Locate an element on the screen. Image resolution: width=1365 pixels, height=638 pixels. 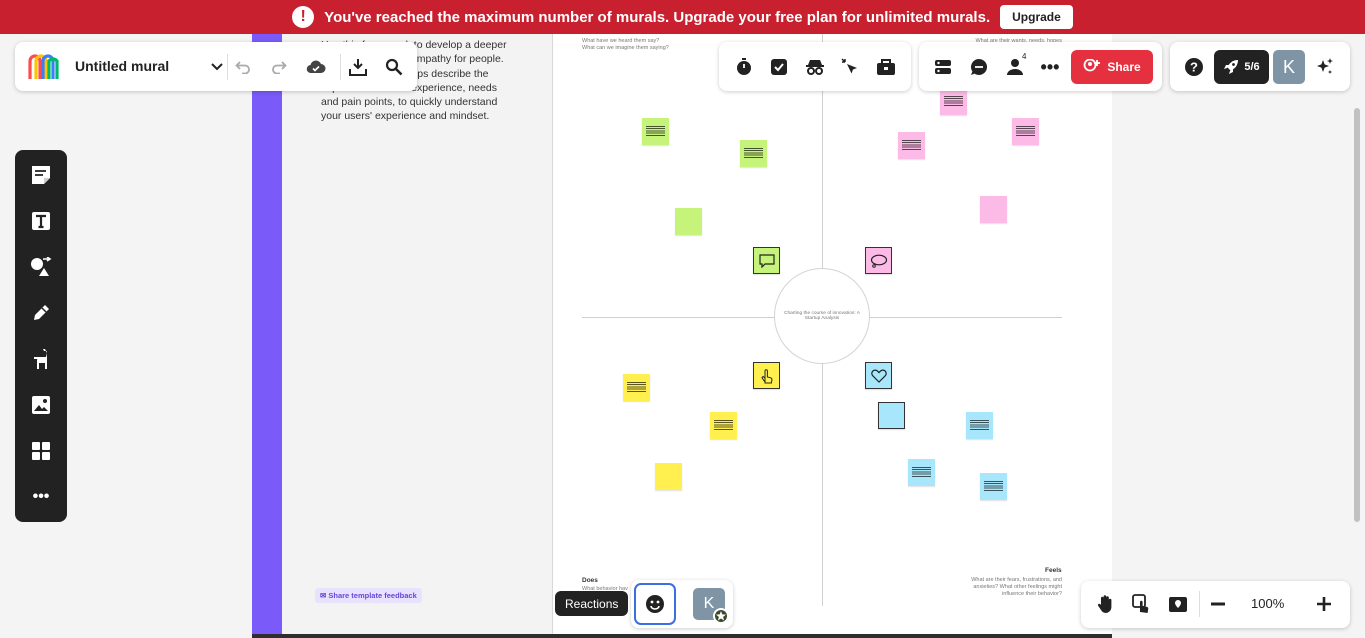
map-view-icon is located at coordinates (1178, 604).